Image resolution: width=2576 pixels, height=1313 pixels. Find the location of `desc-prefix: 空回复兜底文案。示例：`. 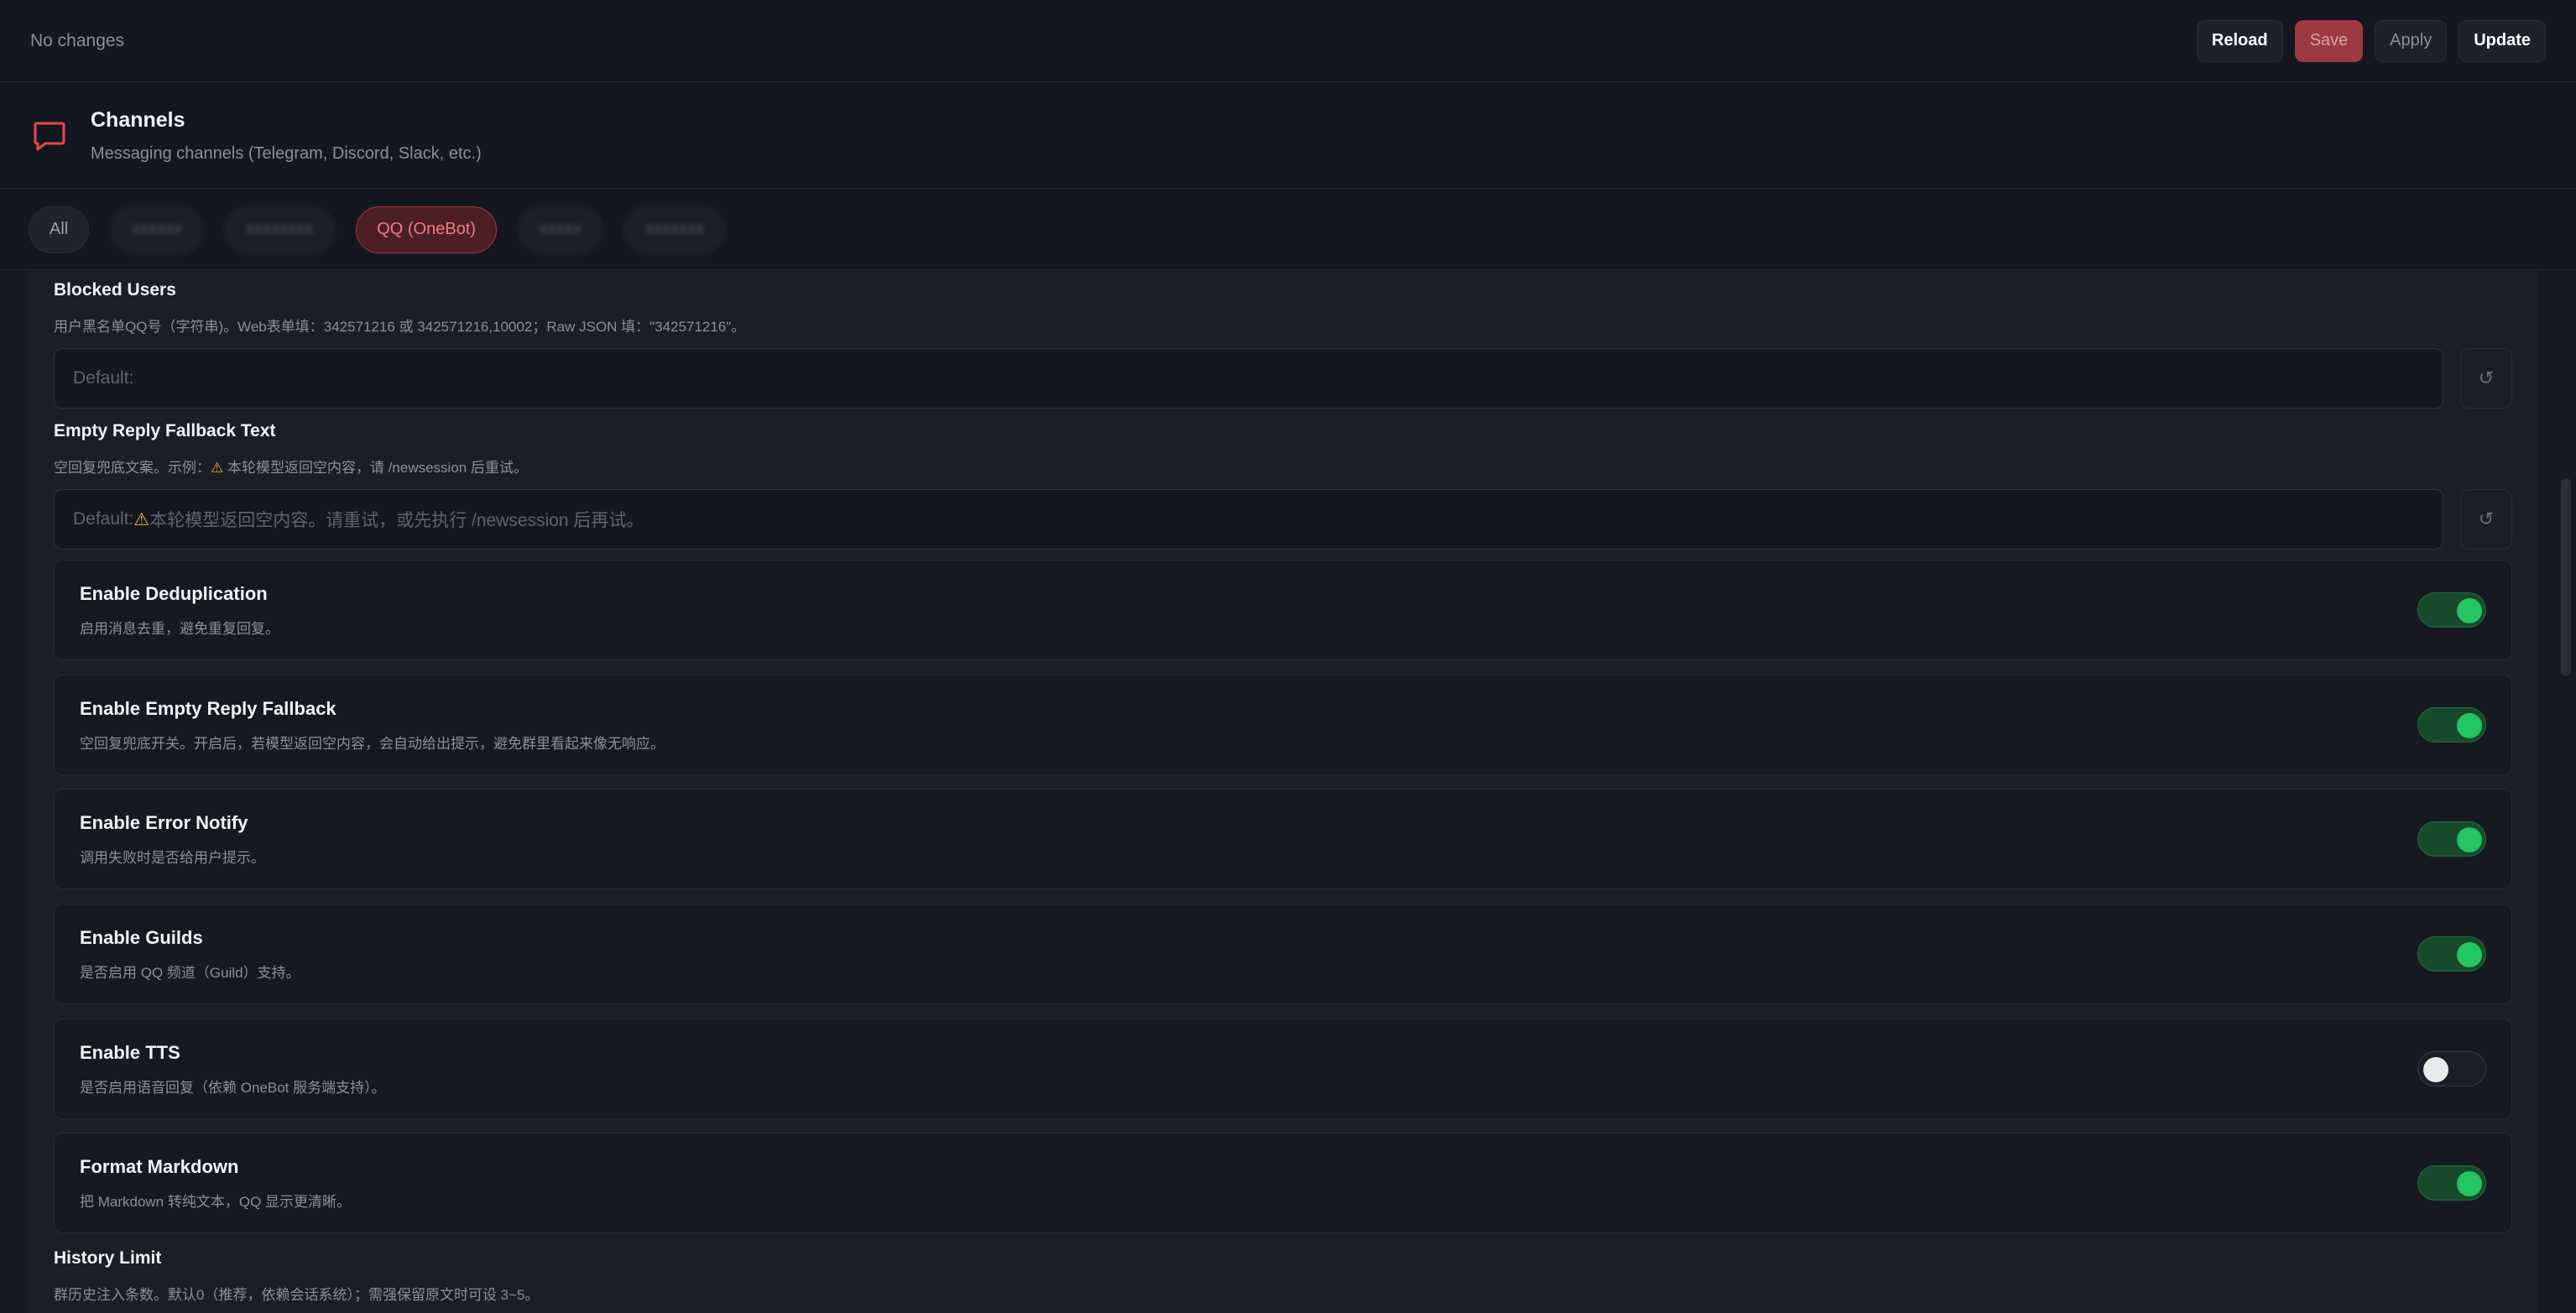

desc-prefix: 空回复兜底文案。示例： is located at coordinates (132, 468).